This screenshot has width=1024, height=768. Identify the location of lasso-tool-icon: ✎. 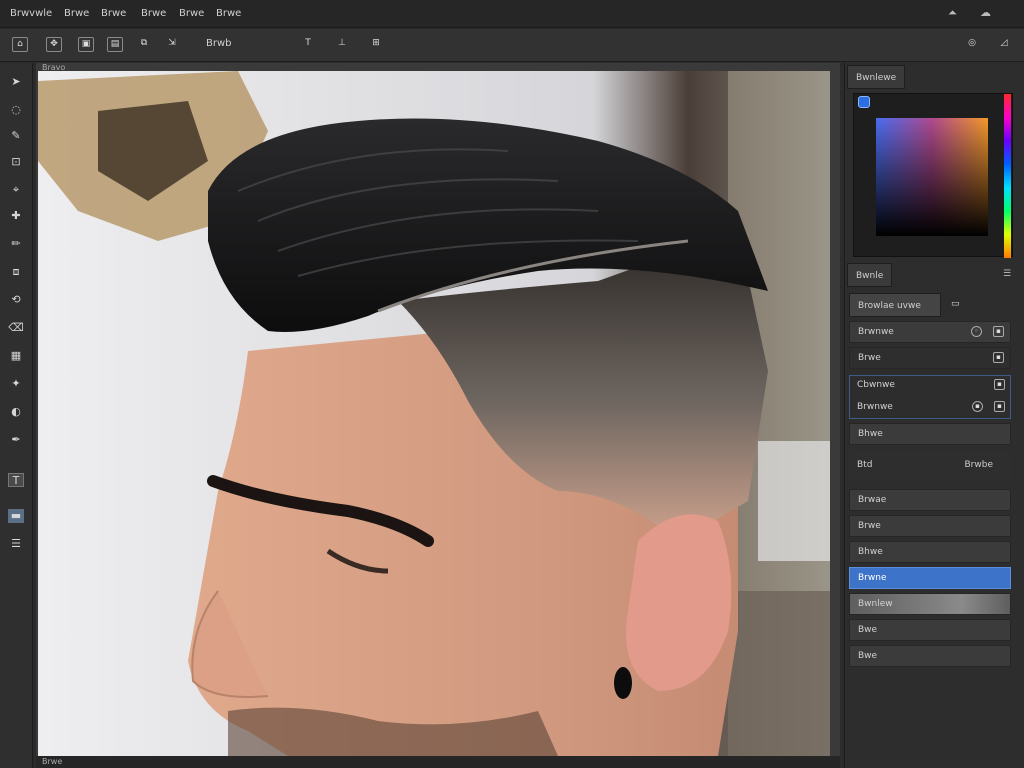
(16, 136).